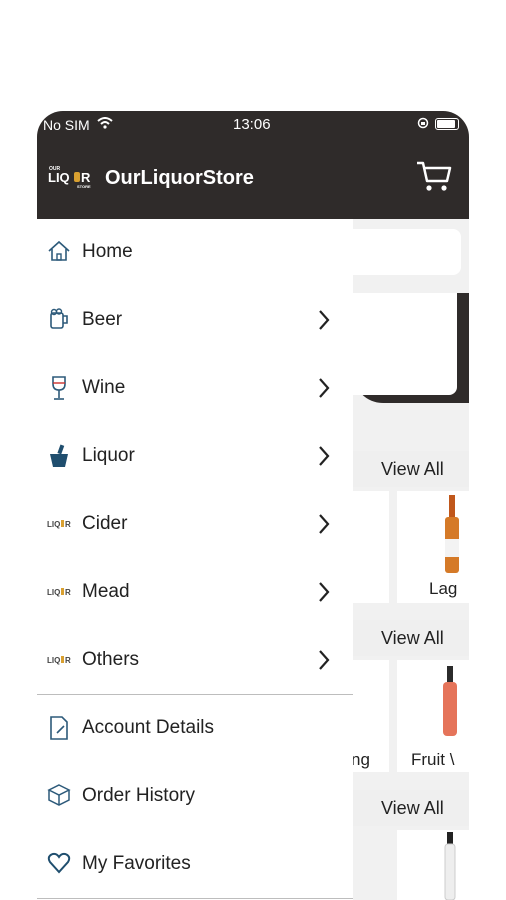 The height and width of the screenshot is (900, 506). Describe the element at coordinates (179, 178) in the screenshot. I see `app-title: OurLiquorStore` at that location.